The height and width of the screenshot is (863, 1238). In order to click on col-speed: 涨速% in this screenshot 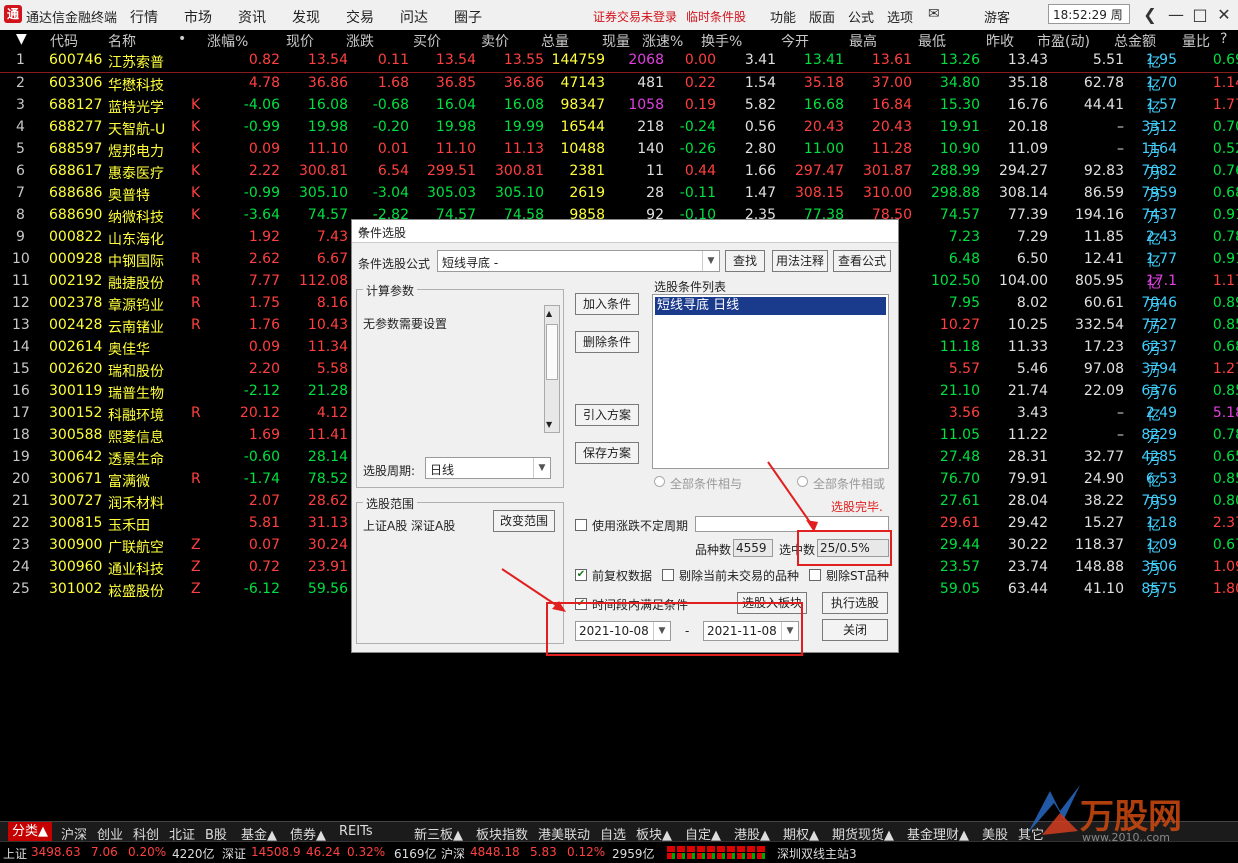, I will do `click(662, 41)`.